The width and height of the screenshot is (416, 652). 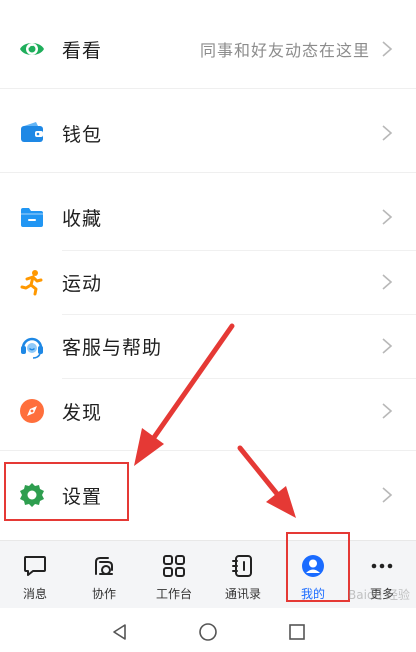 I want to click on menu-item-label: 看看, so click(x=82, y=50).